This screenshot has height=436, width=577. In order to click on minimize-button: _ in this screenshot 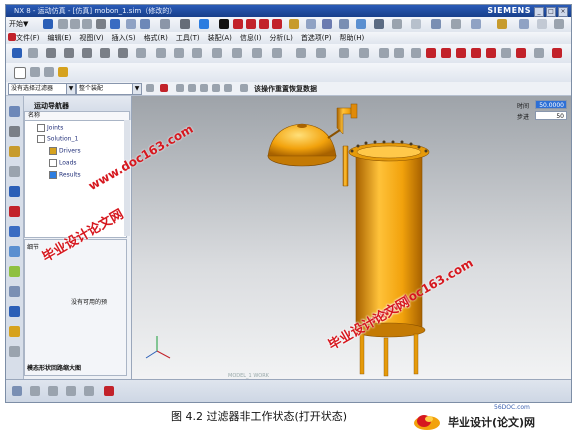, I will do `click(539, 12)`.